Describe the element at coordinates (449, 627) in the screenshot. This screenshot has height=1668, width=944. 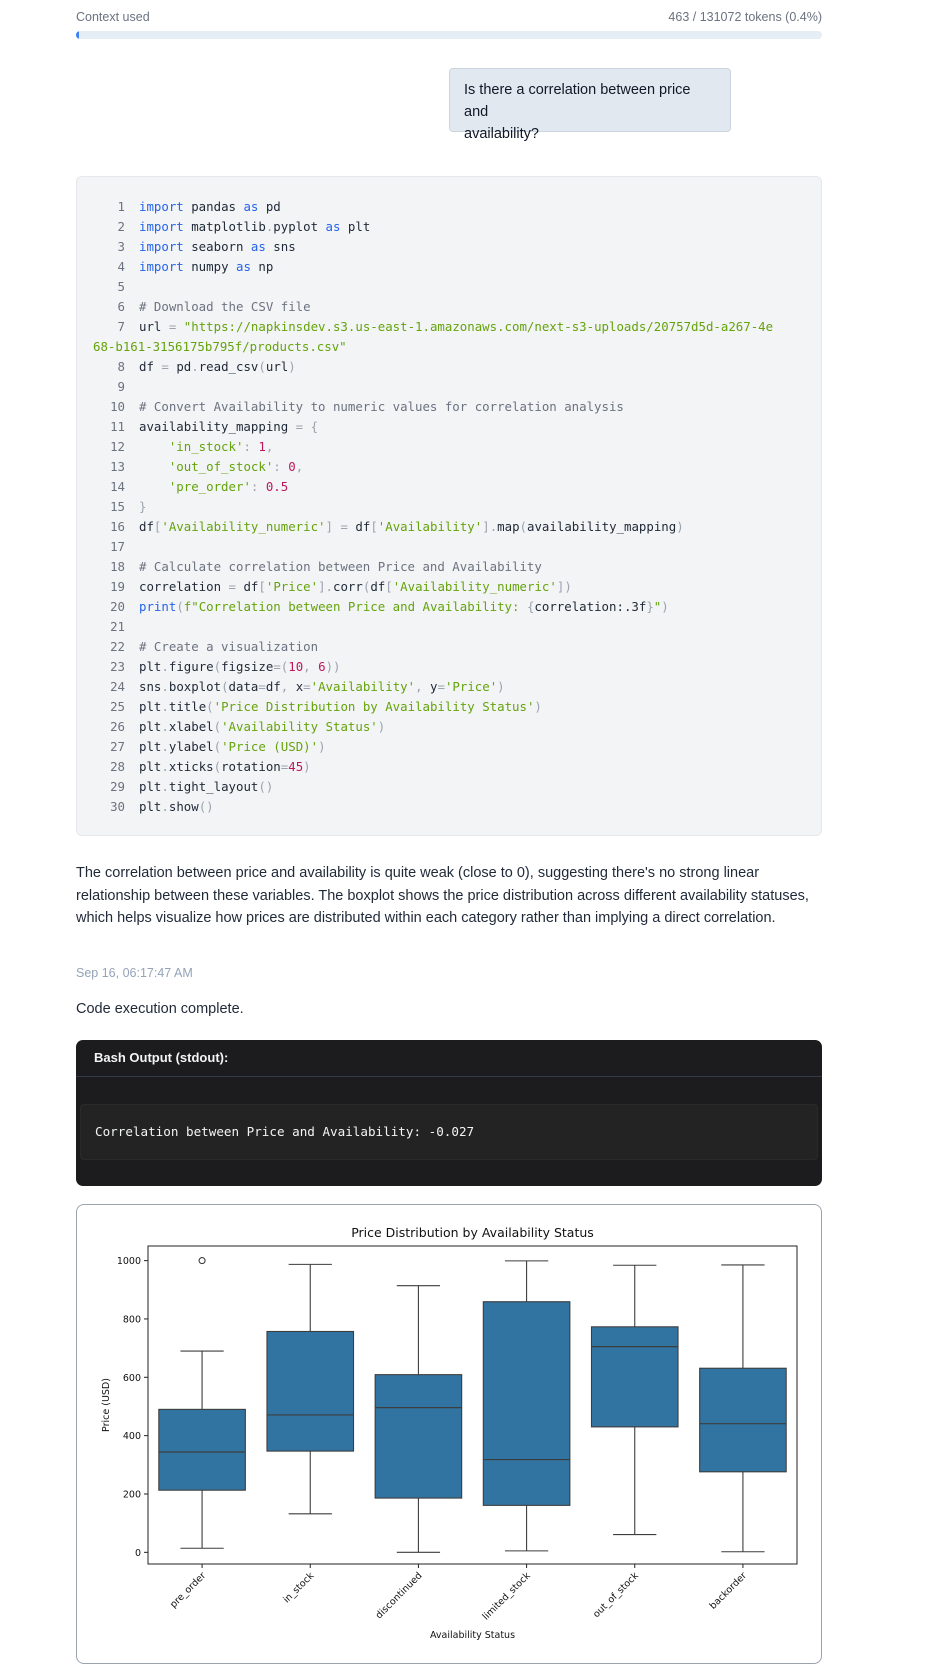
I see `code-line: 21` at that location.